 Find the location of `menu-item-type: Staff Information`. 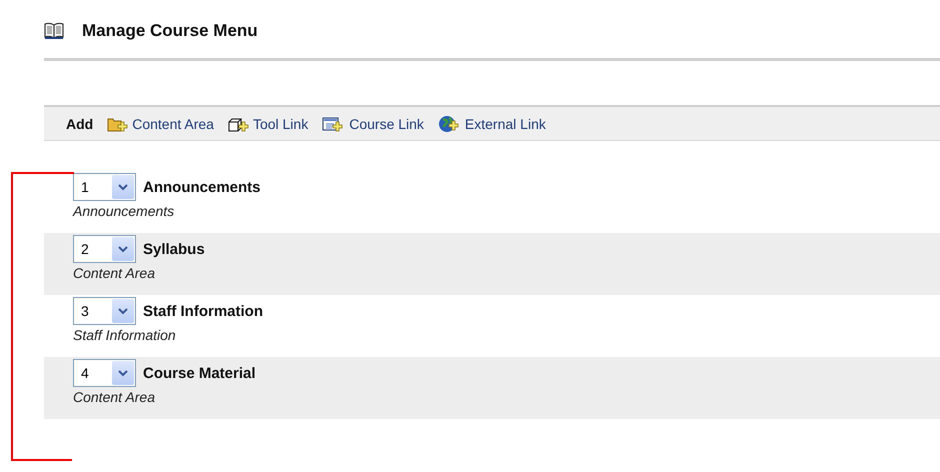

menu-item-type: Staff Information is located at coordinates (125, 335).